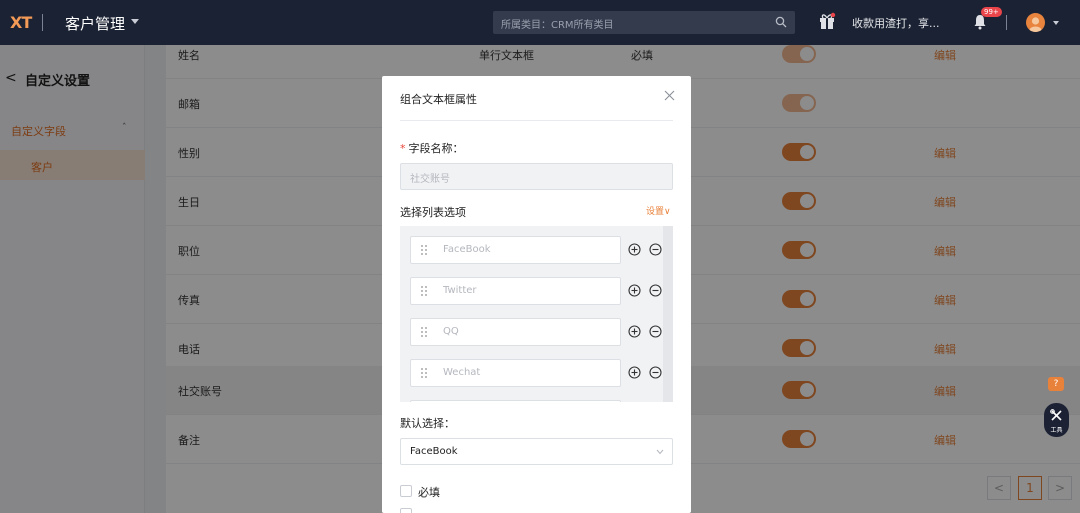  I want to click on modal-title: 组合文本框属性, so click(438, 99).